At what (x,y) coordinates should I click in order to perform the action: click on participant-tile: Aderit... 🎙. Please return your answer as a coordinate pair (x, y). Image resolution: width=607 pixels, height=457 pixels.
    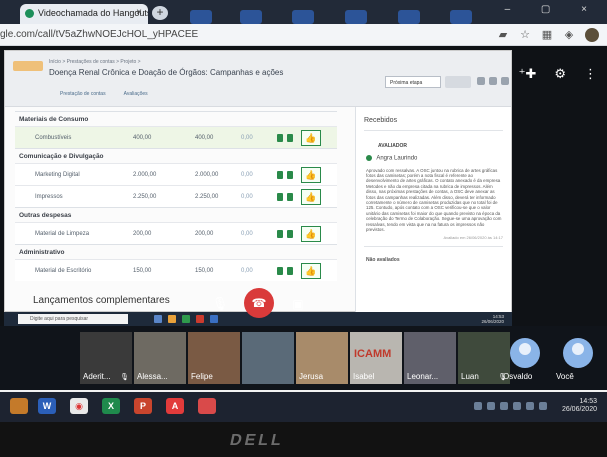
    Looking at the image, I should click on (106, 358).